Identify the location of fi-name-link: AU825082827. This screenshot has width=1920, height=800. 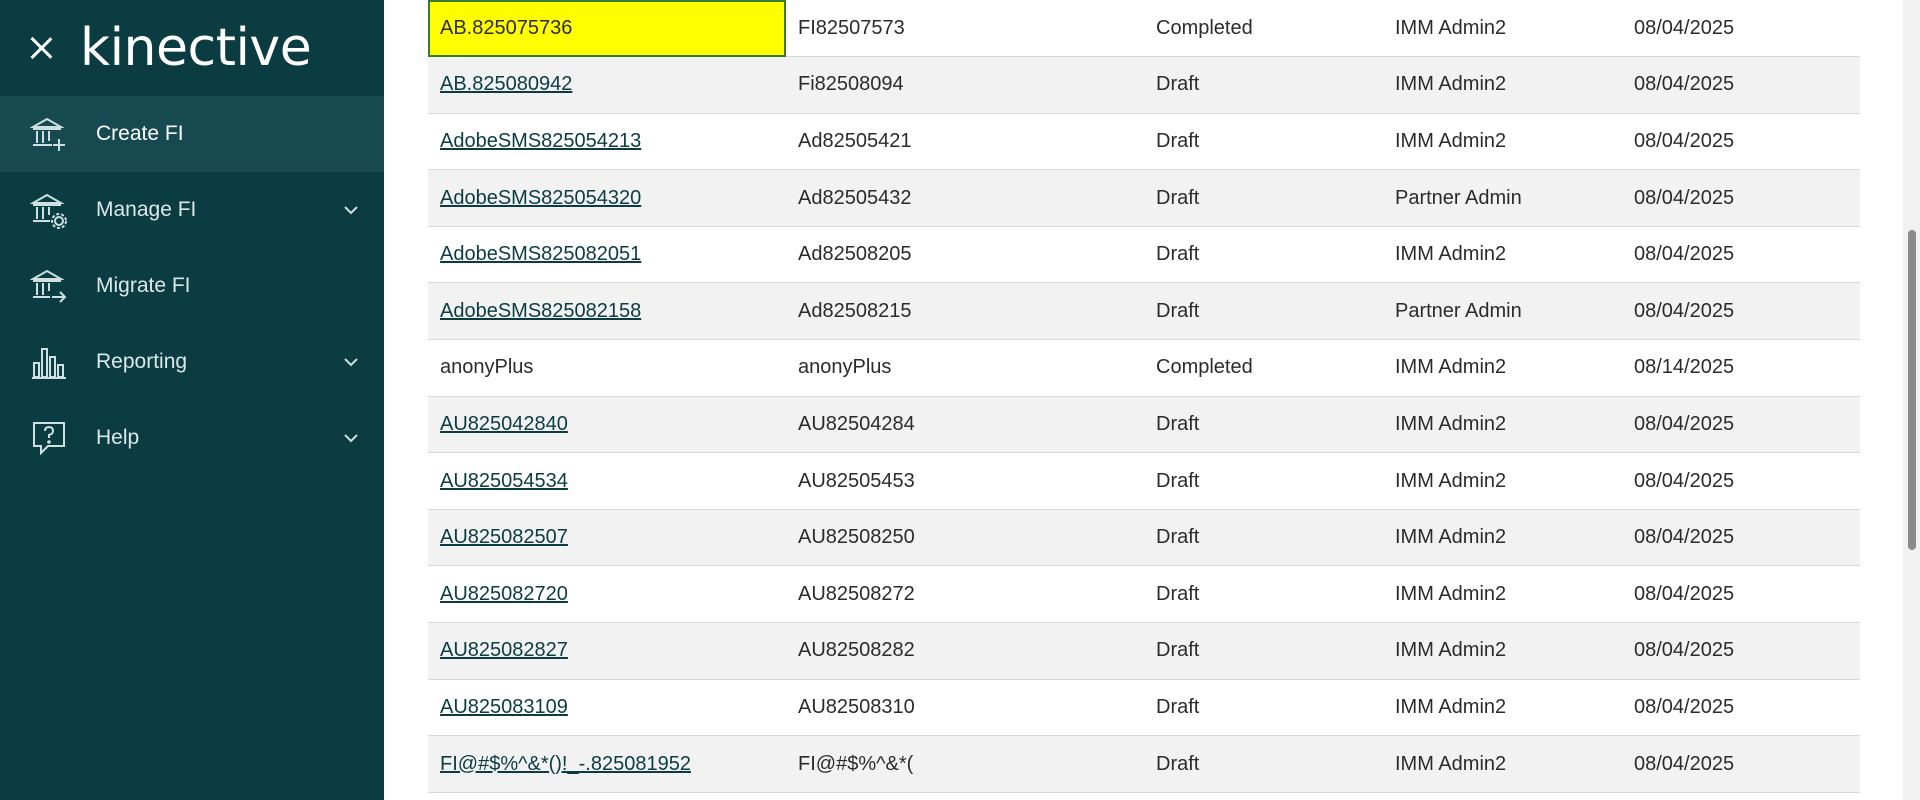
(504, 650).